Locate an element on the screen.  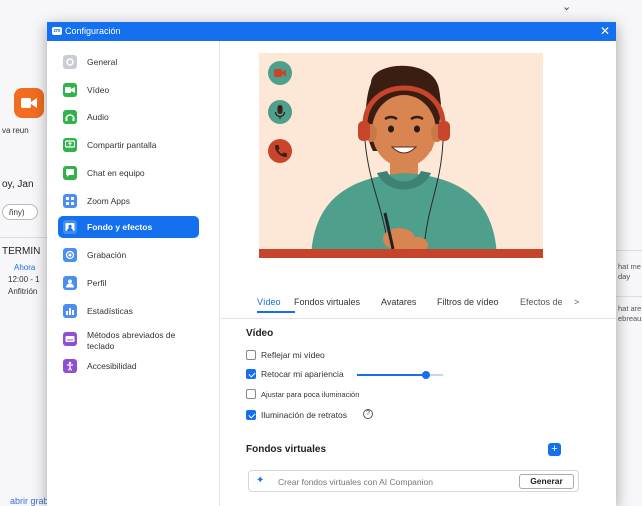
bg-item-line2: 12:00 - 1 is located at coordinates (24, 279).